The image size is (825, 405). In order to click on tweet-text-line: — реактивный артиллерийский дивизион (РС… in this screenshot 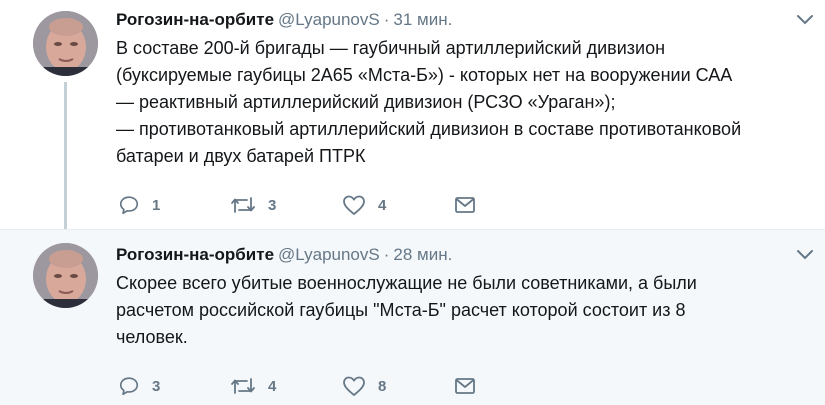, I will do `click(366, 102)`.